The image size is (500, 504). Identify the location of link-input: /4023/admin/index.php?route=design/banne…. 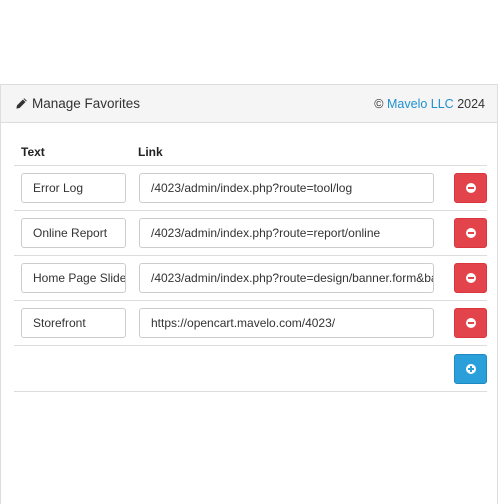
(286, 278).